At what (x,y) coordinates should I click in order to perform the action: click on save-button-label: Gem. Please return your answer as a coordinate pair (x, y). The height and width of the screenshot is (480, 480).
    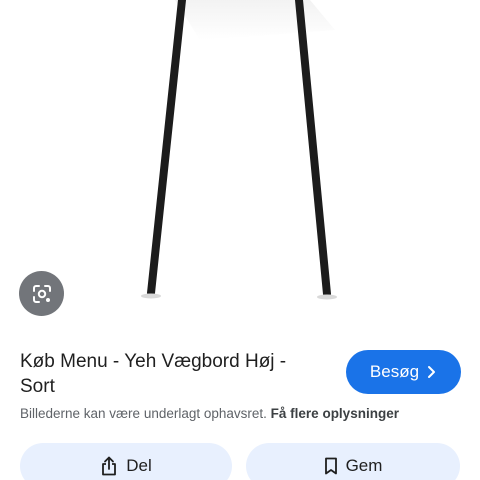
    Looking at the image, I should click on (364, 465).